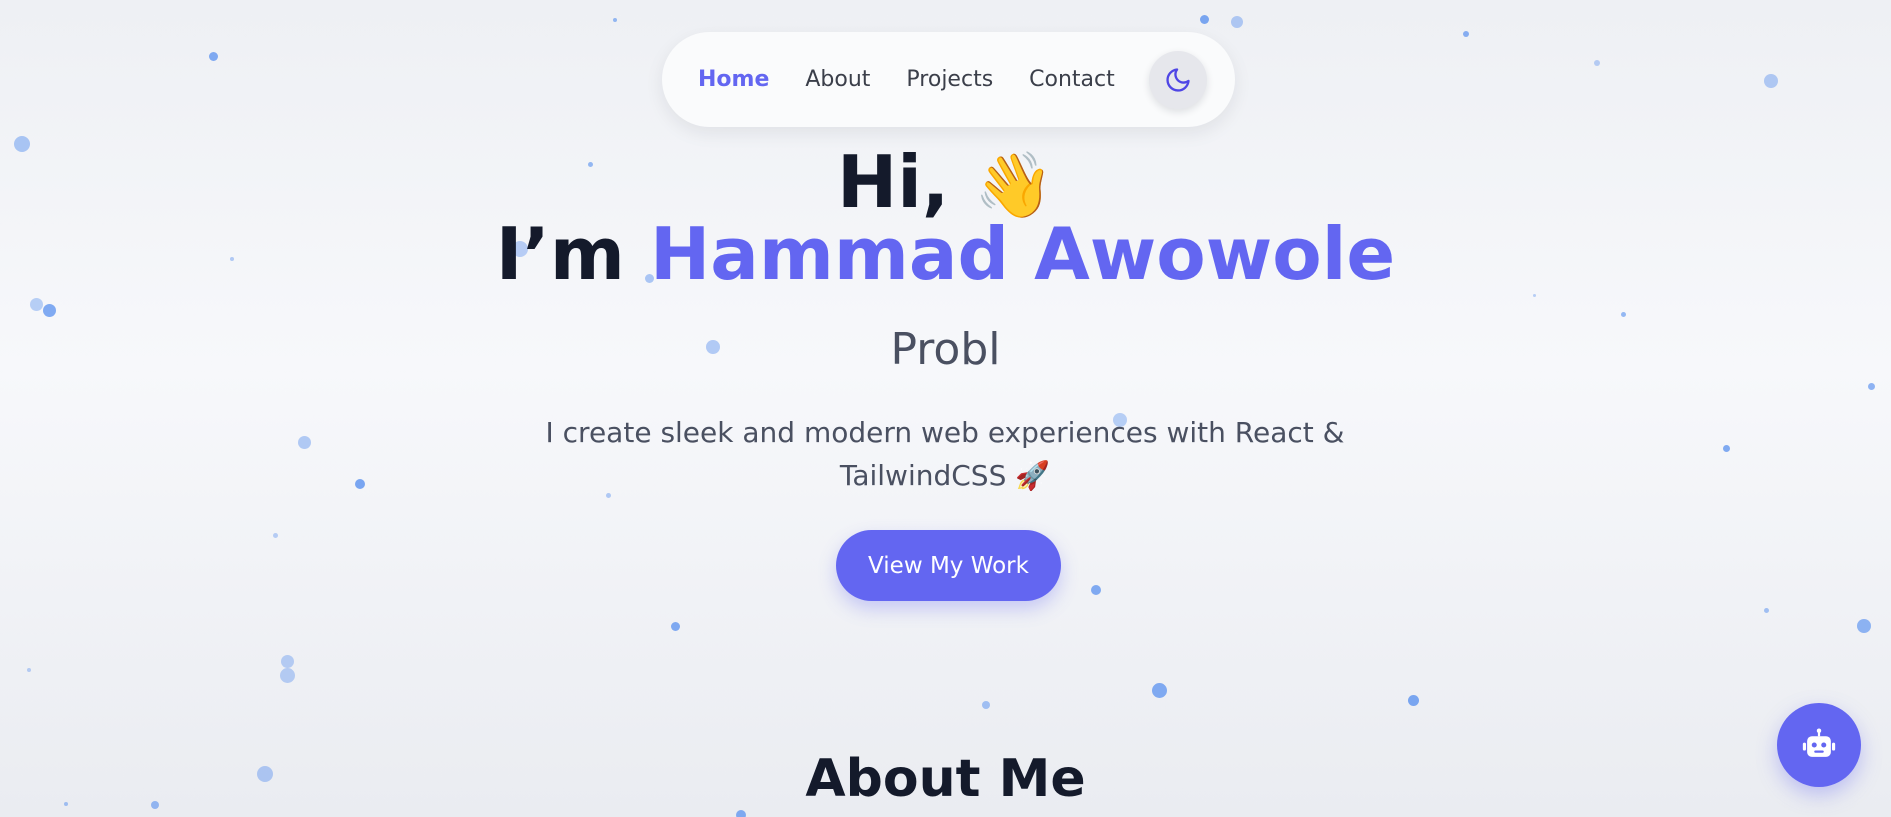  What do you see at coordinates (1819, 742) in the screenshot?
I see `robot-icon` at bounding box center [1819, 742].